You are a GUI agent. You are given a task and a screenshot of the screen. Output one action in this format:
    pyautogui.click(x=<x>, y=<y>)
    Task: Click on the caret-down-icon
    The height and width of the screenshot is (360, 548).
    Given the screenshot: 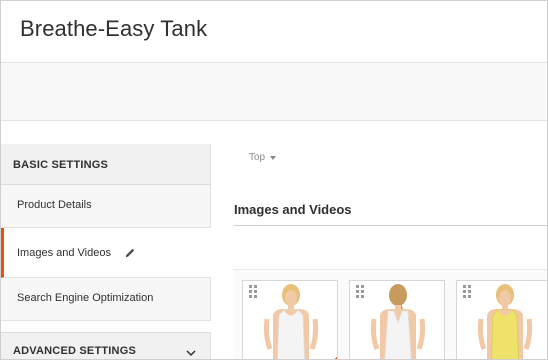 What is the action you would take?
    pyautogui.click(x=273, y=158)
    